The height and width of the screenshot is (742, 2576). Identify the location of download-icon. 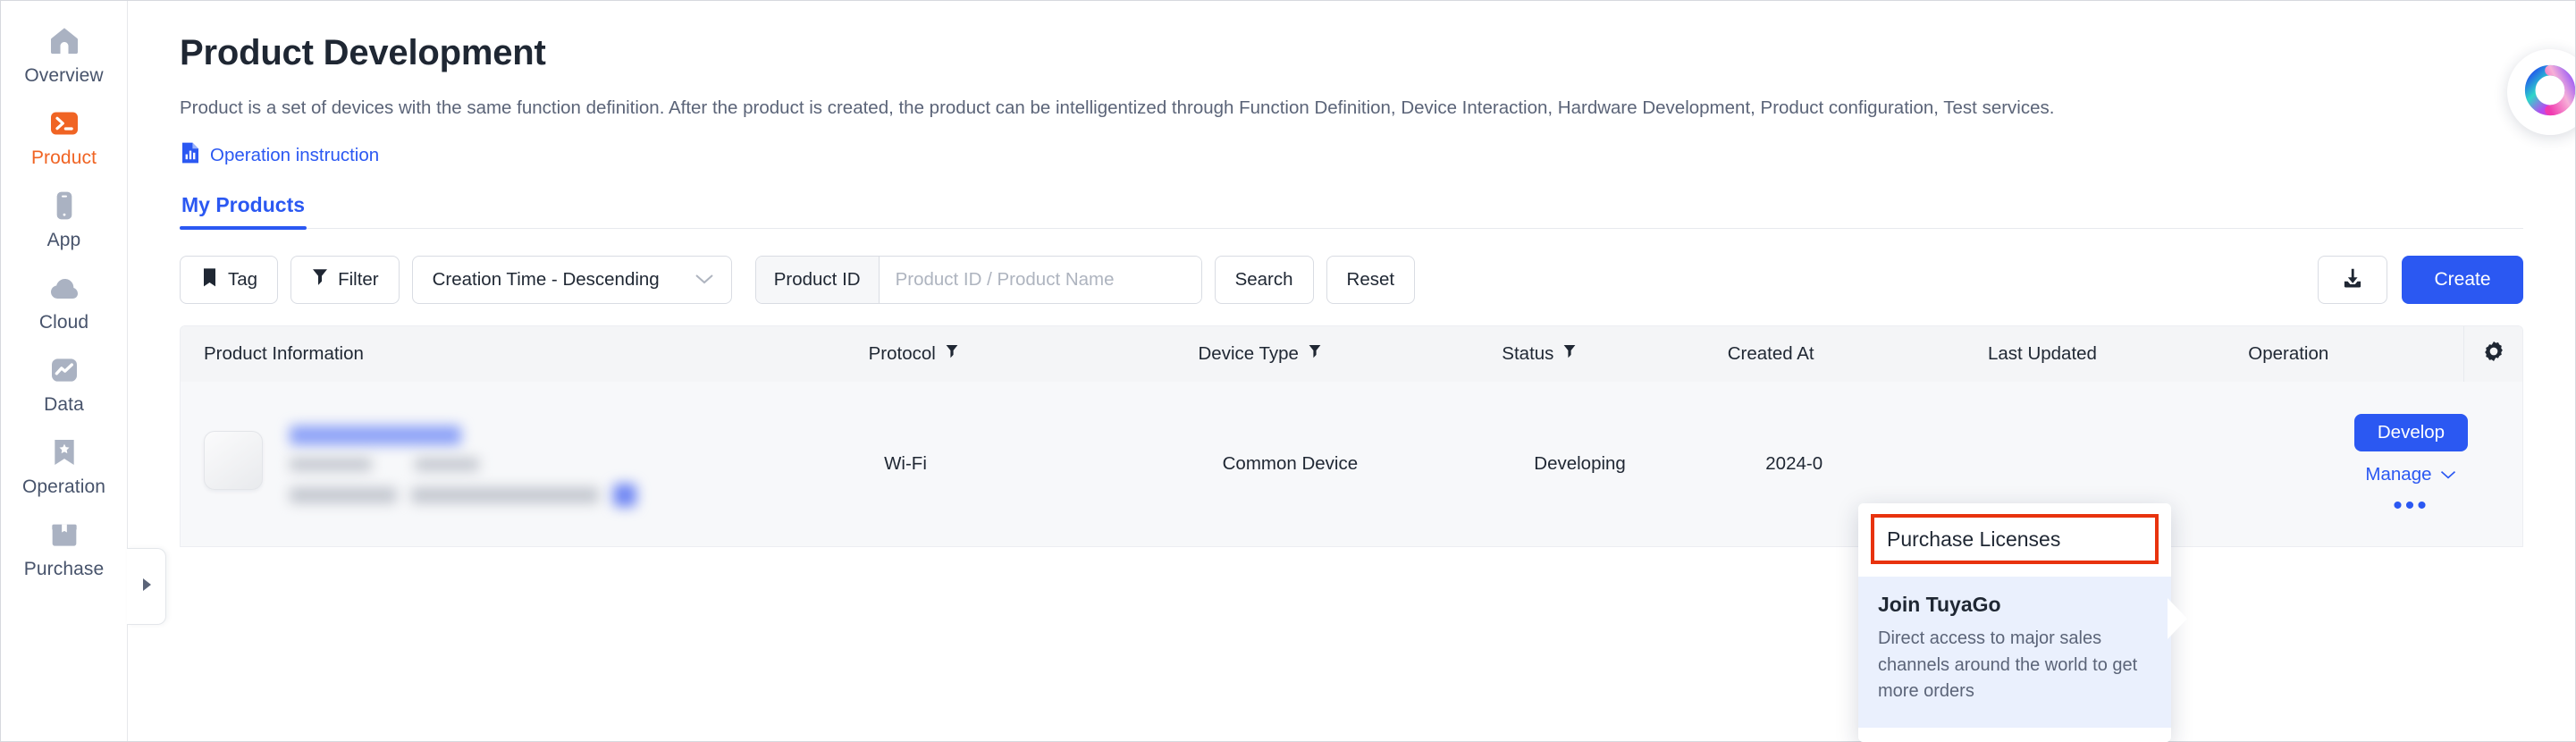
(2353, 280).